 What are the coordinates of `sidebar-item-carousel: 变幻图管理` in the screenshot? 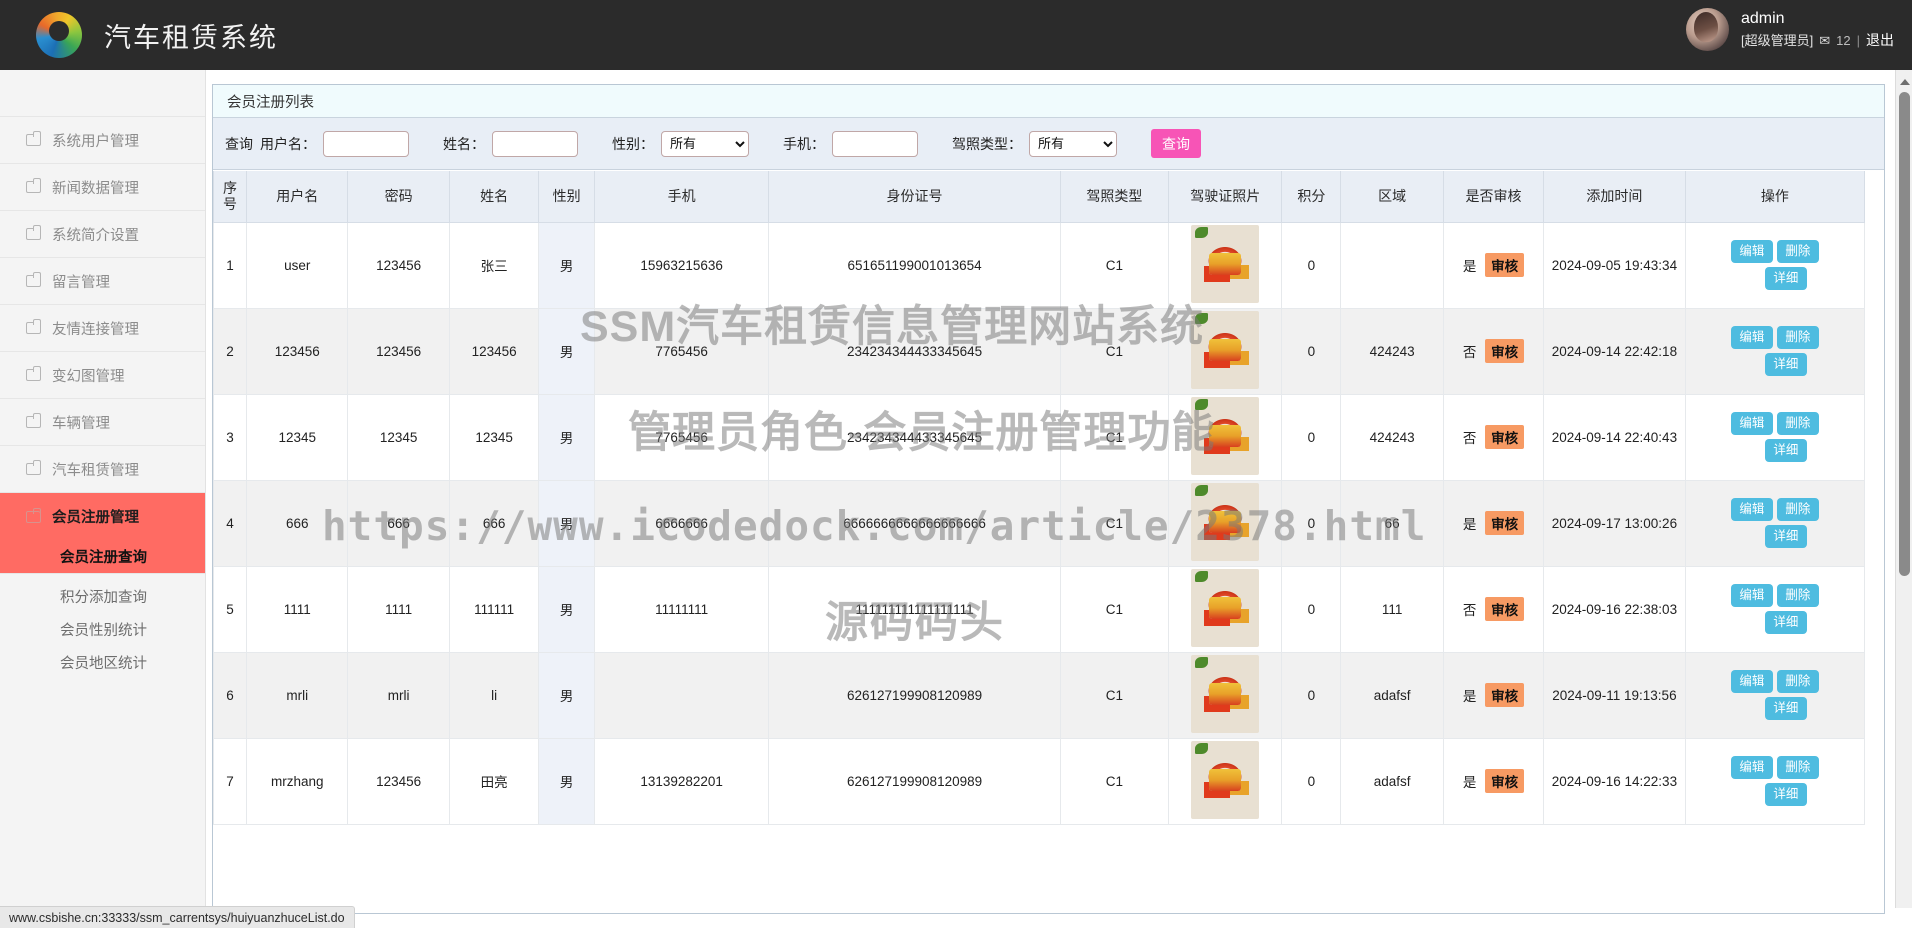 It's located at (102, 375).